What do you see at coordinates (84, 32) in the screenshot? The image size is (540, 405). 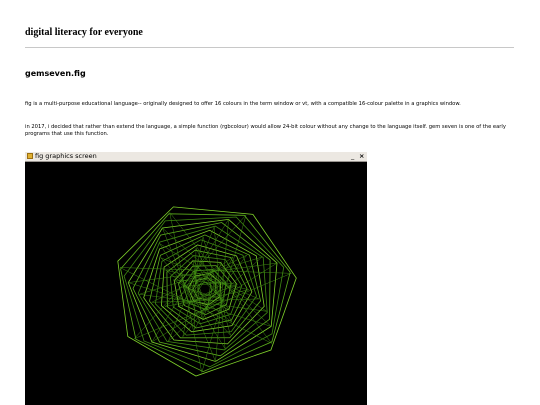 I see `site-title: digital literacy for everyone` at bounding box center [84, 32].